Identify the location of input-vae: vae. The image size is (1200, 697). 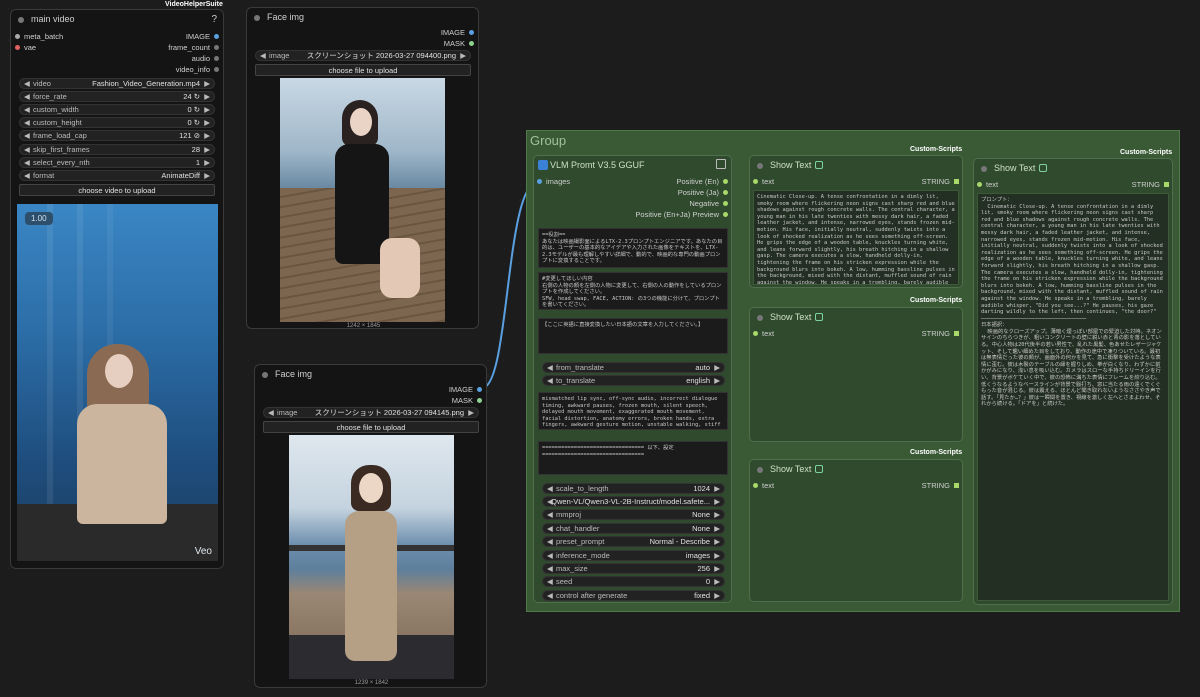
(25, 48).